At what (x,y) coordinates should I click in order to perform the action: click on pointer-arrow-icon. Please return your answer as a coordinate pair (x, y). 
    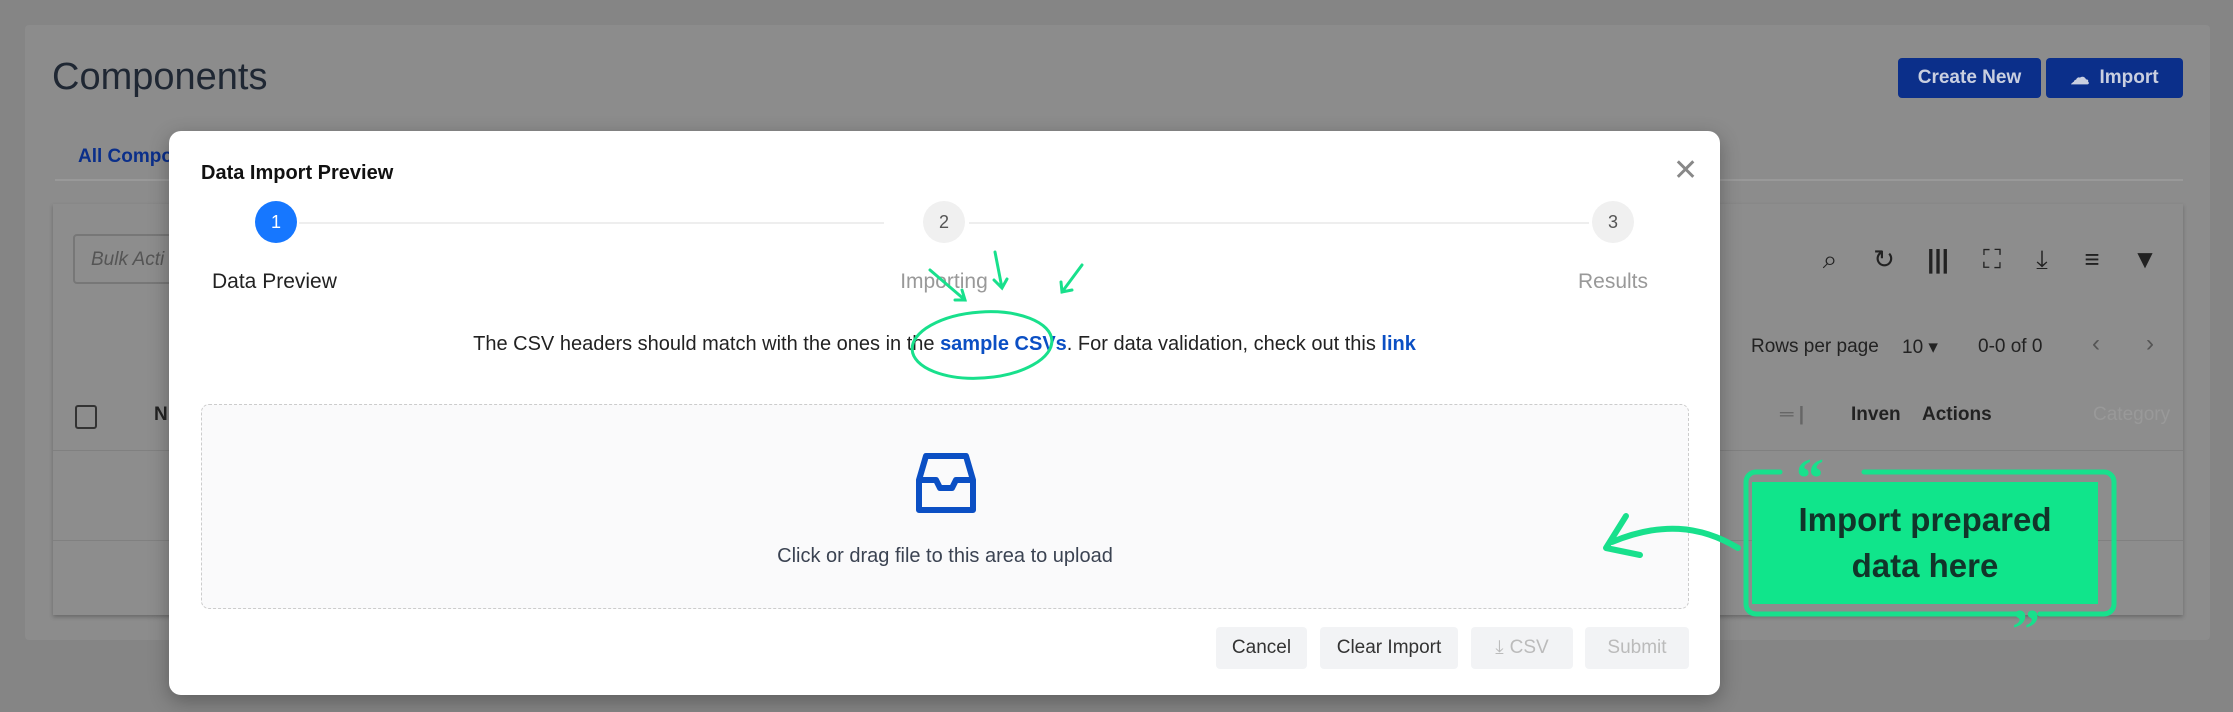
    Looking at the image, I should click on (1675, 538).